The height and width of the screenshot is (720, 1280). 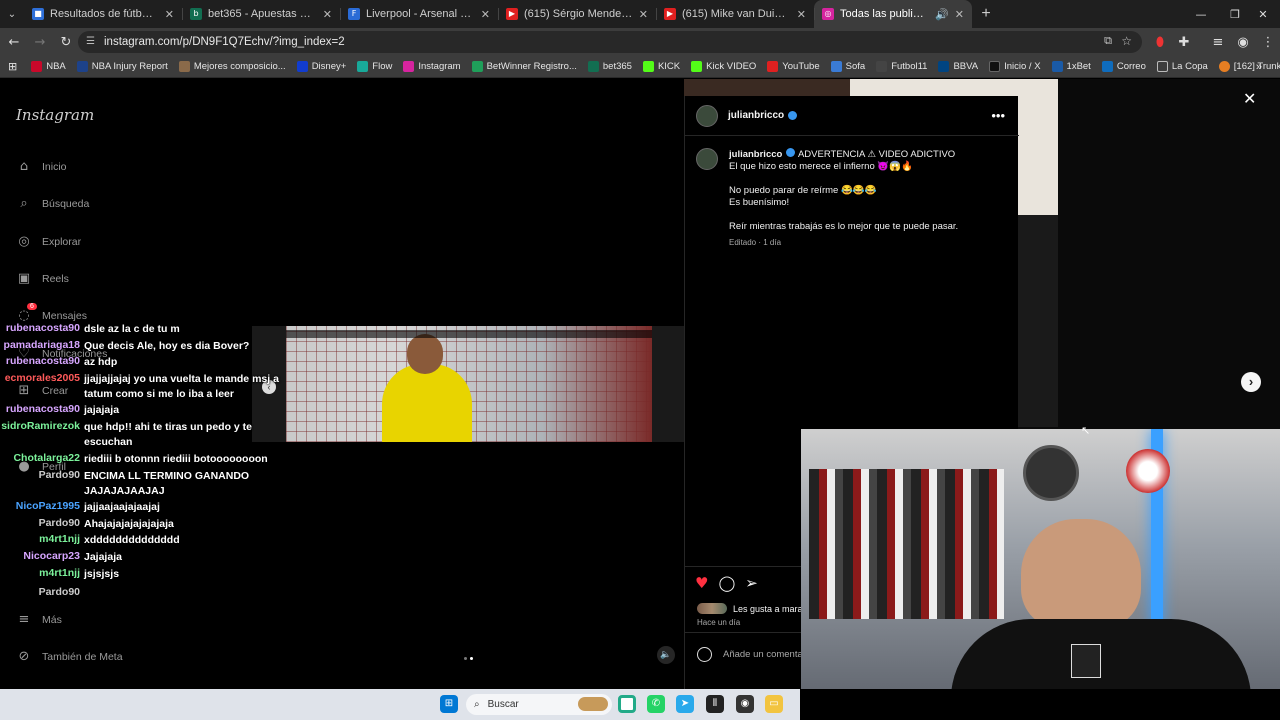 What do you see at coordinates (661, 66) in the screenshot?
I see `bookmark-item: KICK` at bounding box center [661, 66].